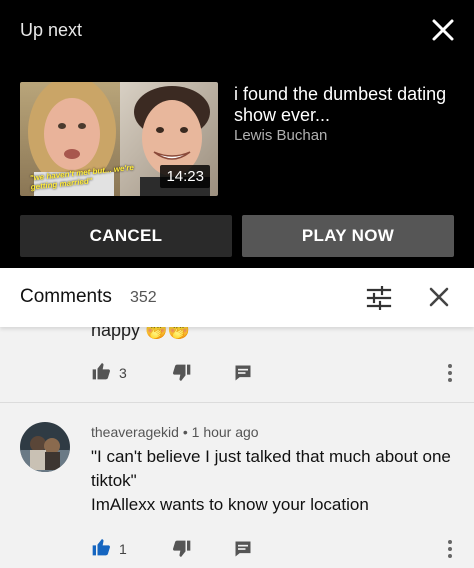  I want to click on comment-time: 1 hour ago, so click(225, 432).